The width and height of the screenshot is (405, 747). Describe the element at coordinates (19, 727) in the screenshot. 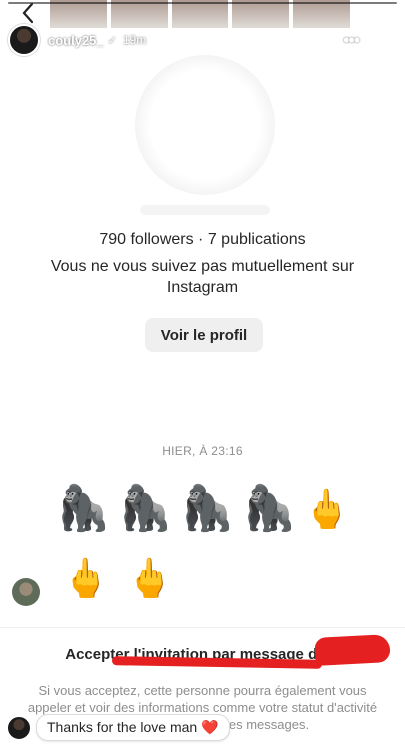

I see `reply-avatar` at that location.